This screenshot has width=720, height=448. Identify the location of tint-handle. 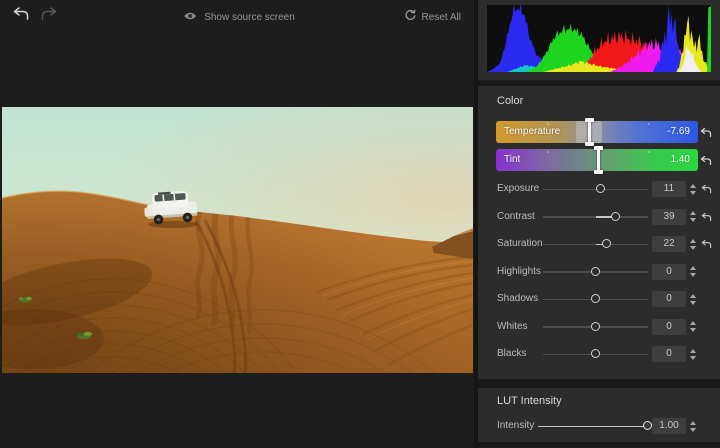
(598, 160).